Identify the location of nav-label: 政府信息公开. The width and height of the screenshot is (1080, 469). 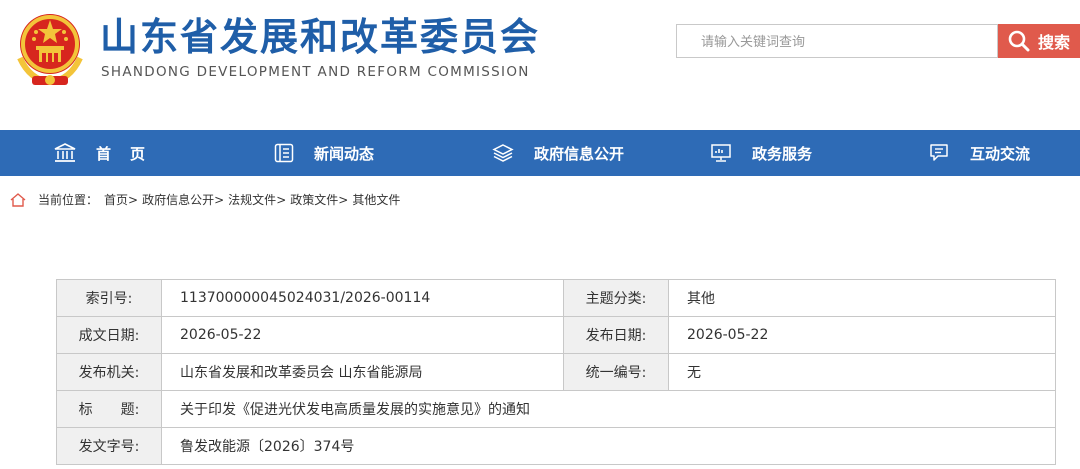
(579, 153).